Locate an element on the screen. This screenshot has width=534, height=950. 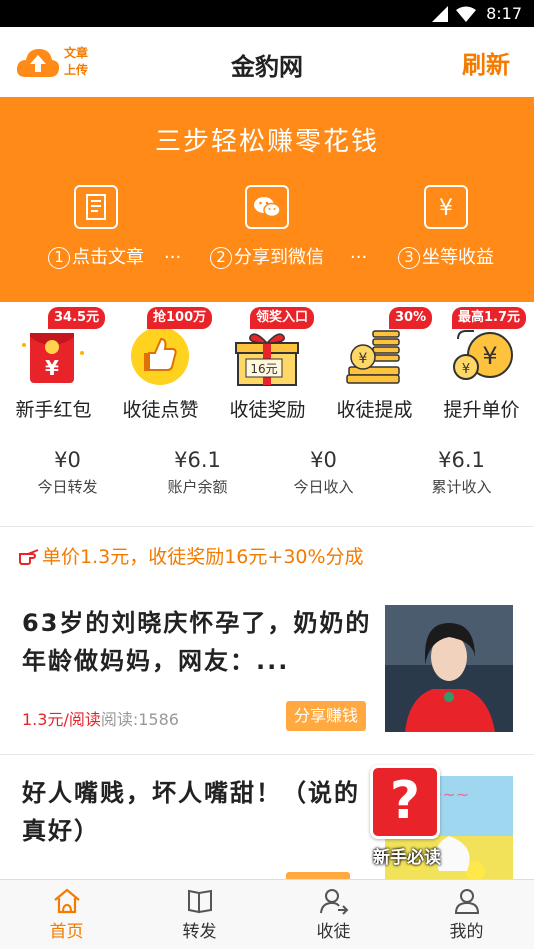
bottom-tab-bar: 首页 转发 收徒 我的 is located at coordinates (267, 914).